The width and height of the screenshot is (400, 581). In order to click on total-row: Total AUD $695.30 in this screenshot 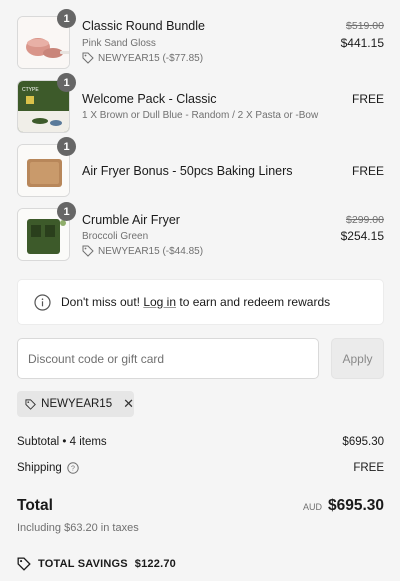, I will do `click(200, 506)`.